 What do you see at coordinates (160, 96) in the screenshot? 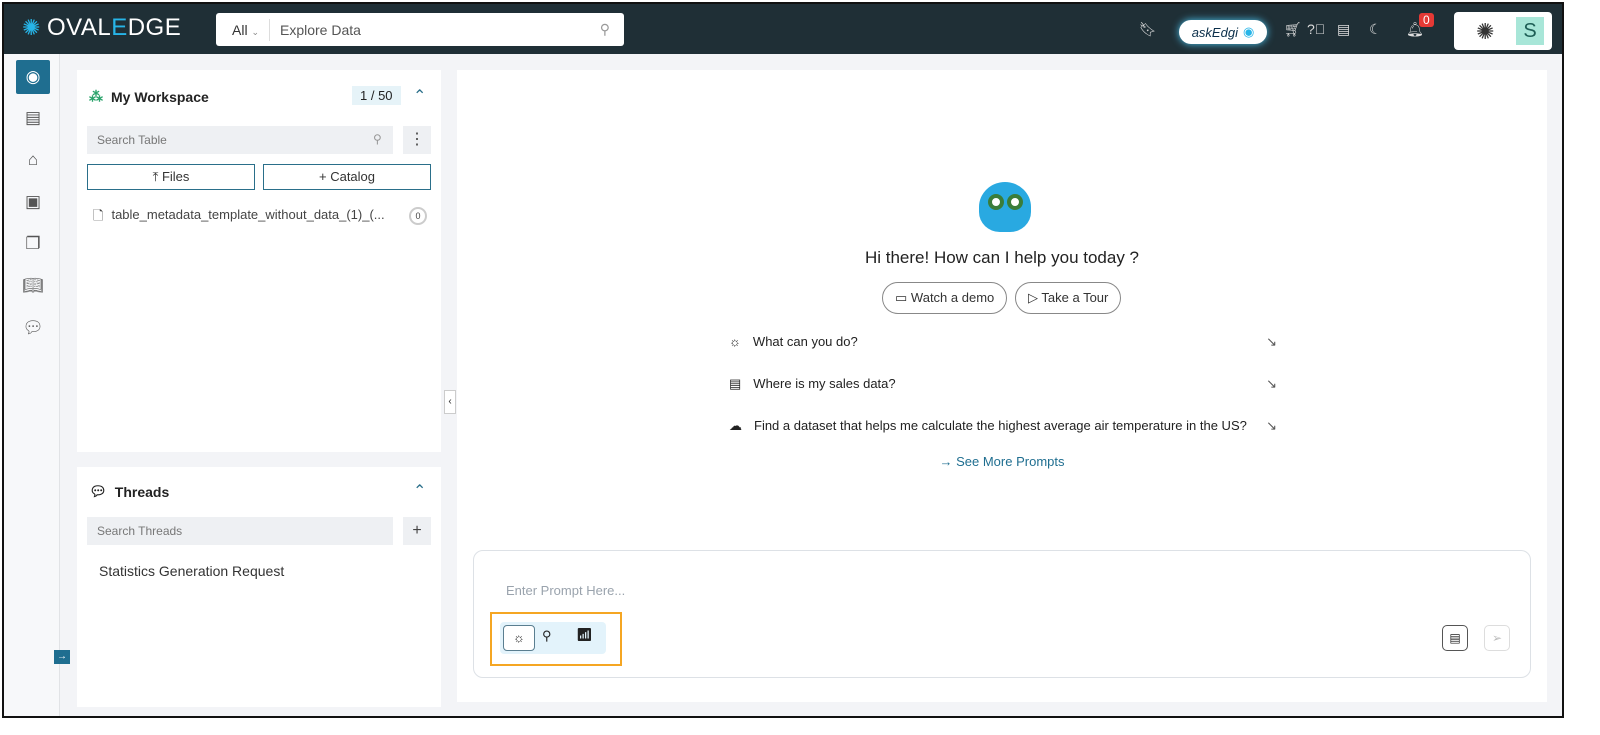
I see `workspace-title: My Workspace` at bounding box center [160, 96].